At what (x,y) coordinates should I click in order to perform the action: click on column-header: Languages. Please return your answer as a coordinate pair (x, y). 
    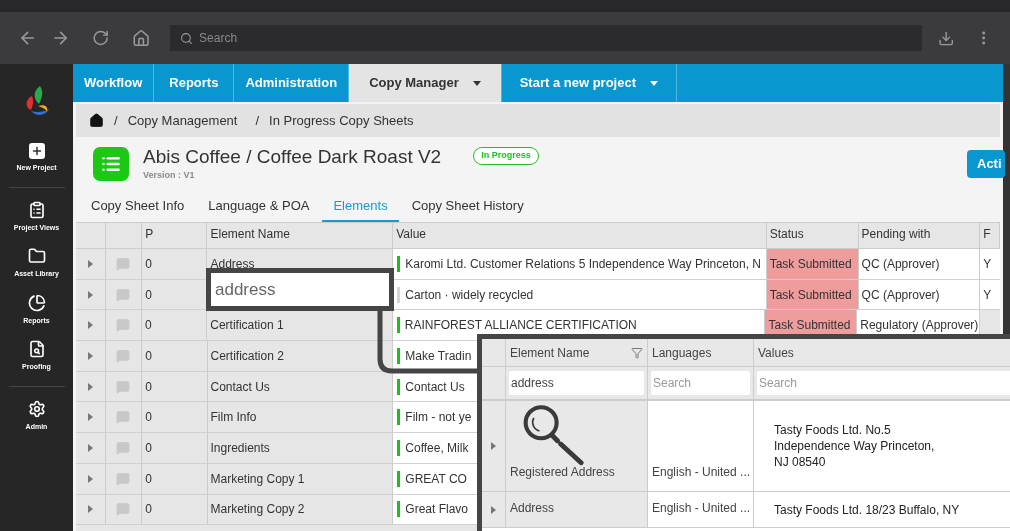
    Looking at the image, I should click on (682, 353).